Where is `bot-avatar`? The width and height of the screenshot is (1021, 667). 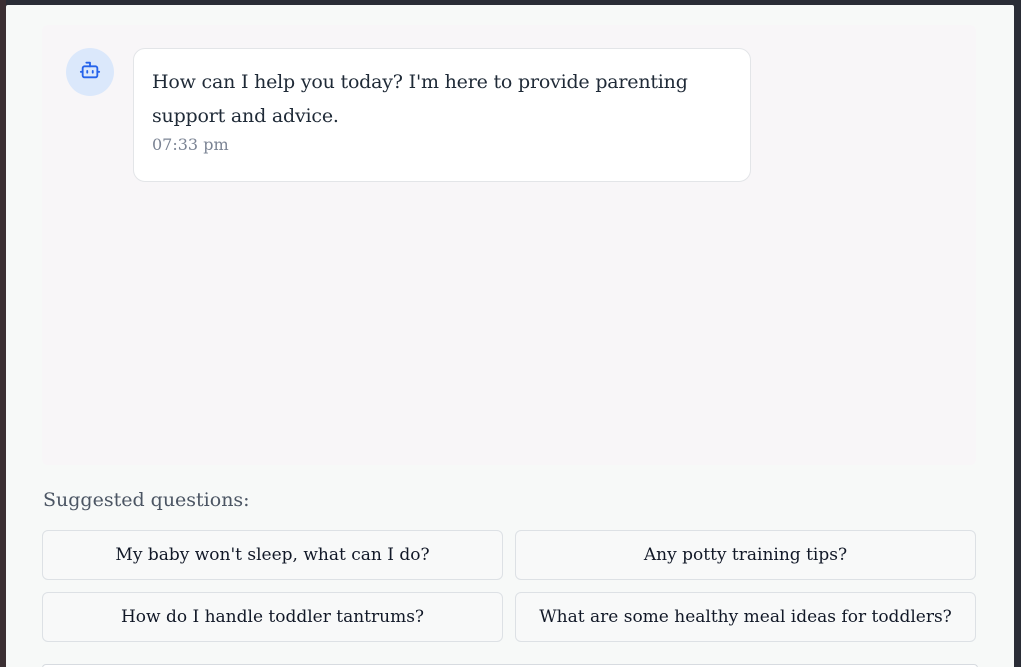
bot-avatar is located at coordinates (90, 72).